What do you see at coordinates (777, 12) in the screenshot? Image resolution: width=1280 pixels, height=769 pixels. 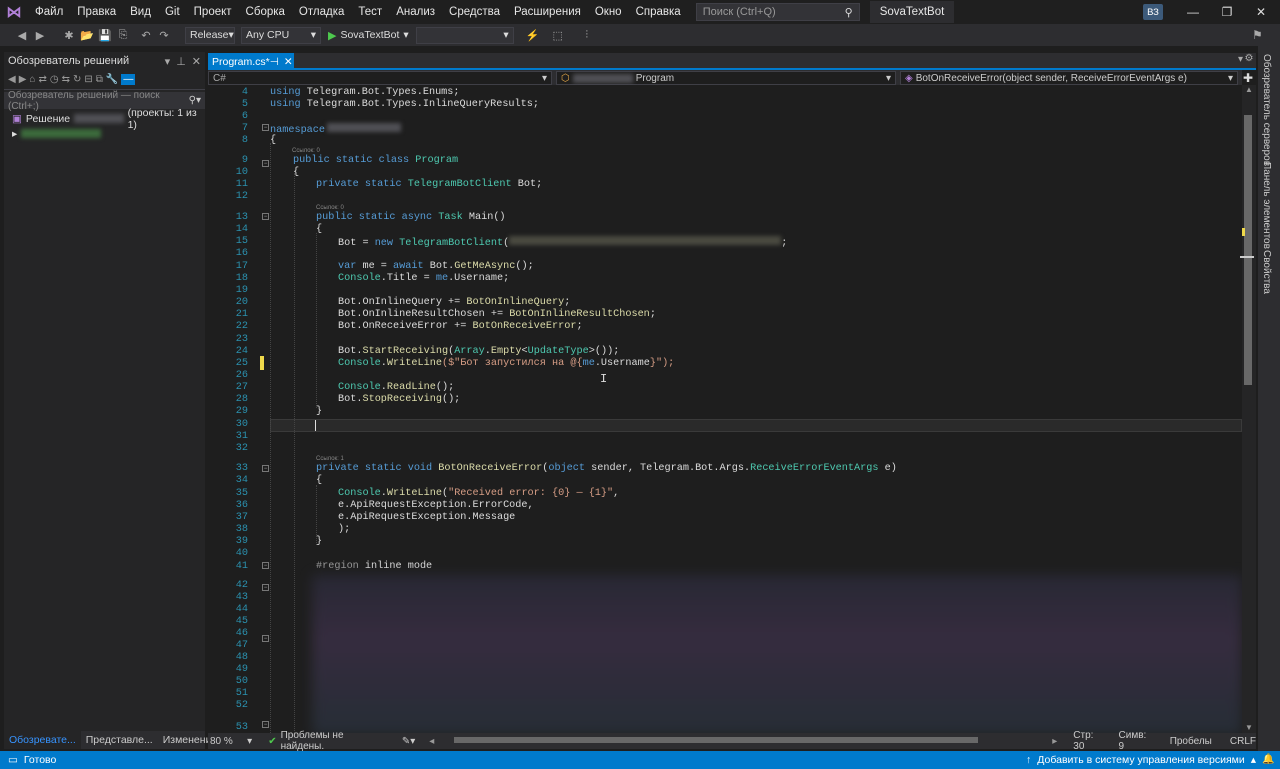 I see `global-search-input: Поиск (Ctrl+Q) ⚲` at bounding box center [777, 12].